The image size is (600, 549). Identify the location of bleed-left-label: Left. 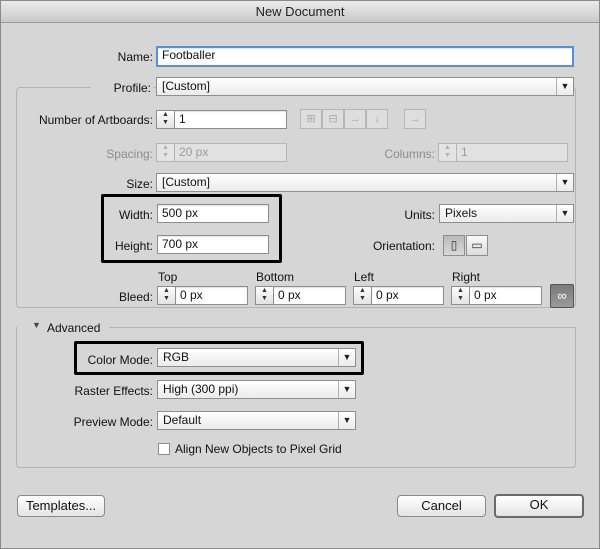
(364, 277).